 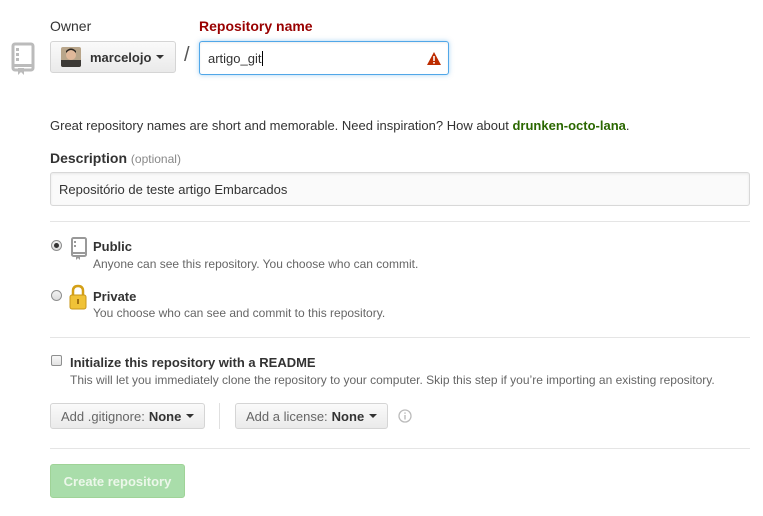 What do you see at coordinates (627, 125) in the screenshot?
I see `hint-suffix: .` at bounding box center [627, 125].